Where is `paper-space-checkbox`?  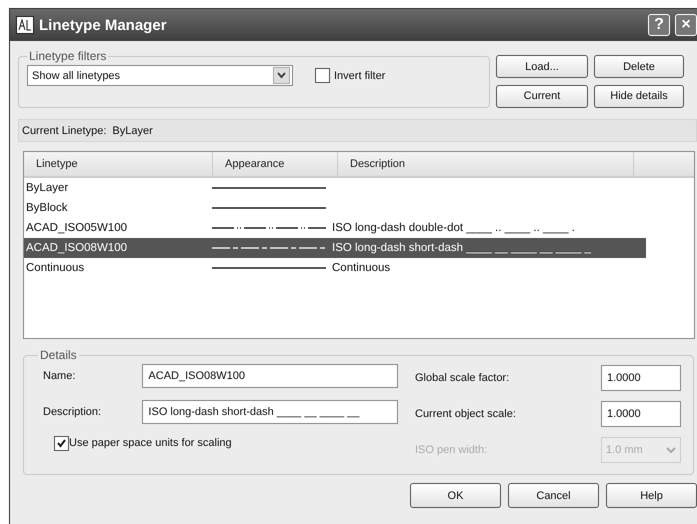 paper-space-checkbox is located at coordinates (61, 443).